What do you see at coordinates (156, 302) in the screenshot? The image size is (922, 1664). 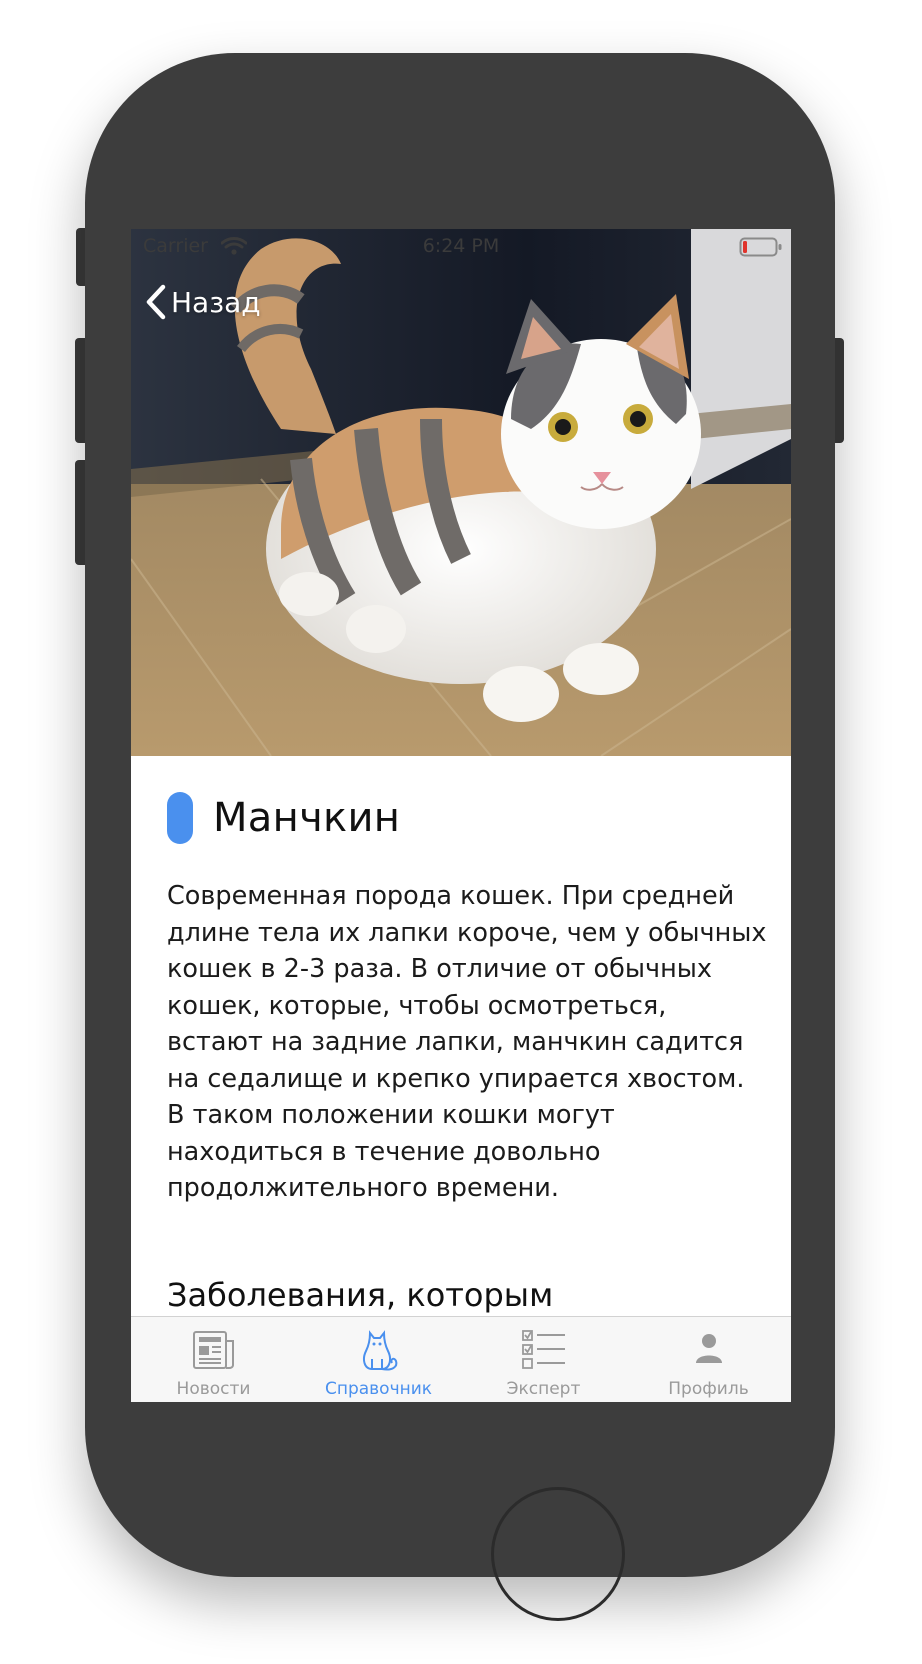 I see `chevron-left-icon` at bounding box center [156, 302].